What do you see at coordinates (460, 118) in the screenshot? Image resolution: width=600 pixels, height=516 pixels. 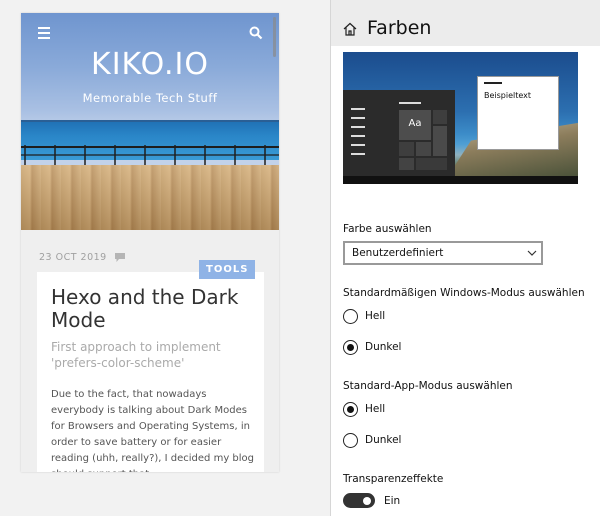 I see `theme-preview: Aa Beispieltext` at bounding box center [460, 118].